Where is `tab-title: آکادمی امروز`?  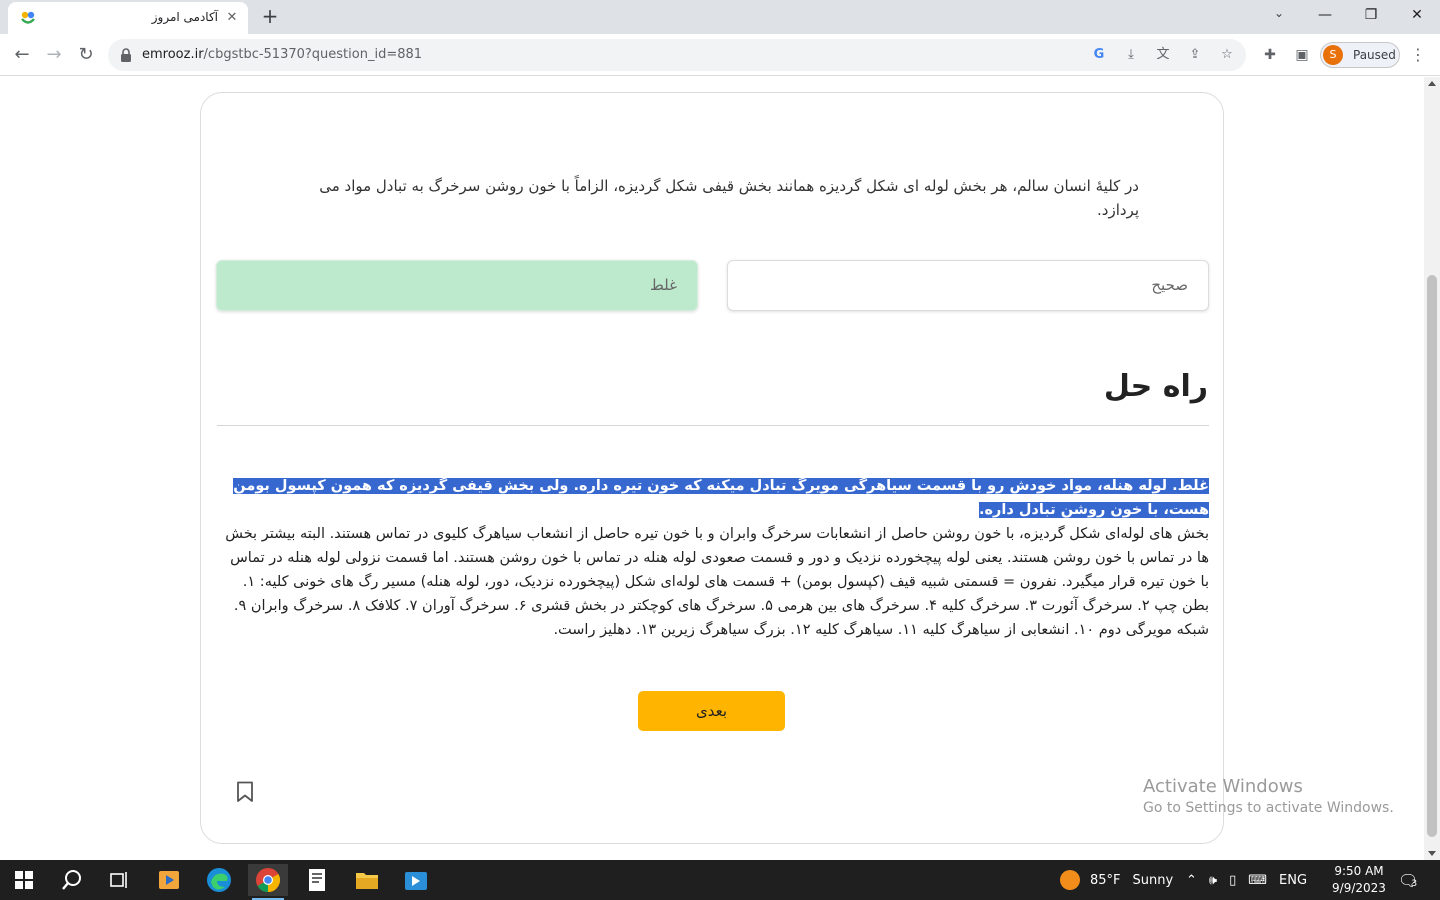 tab-title: آکادمی امروز is located at coordinates (184, 17).